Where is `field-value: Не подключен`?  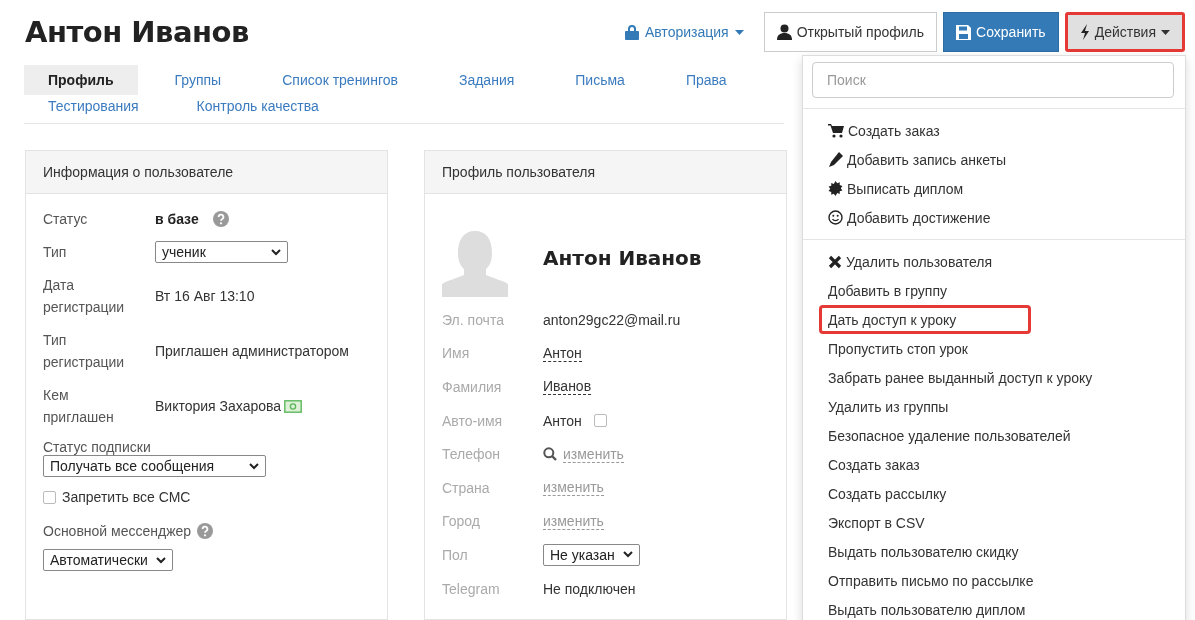
field-value: Не подключен is located at coordinates (589, 588).